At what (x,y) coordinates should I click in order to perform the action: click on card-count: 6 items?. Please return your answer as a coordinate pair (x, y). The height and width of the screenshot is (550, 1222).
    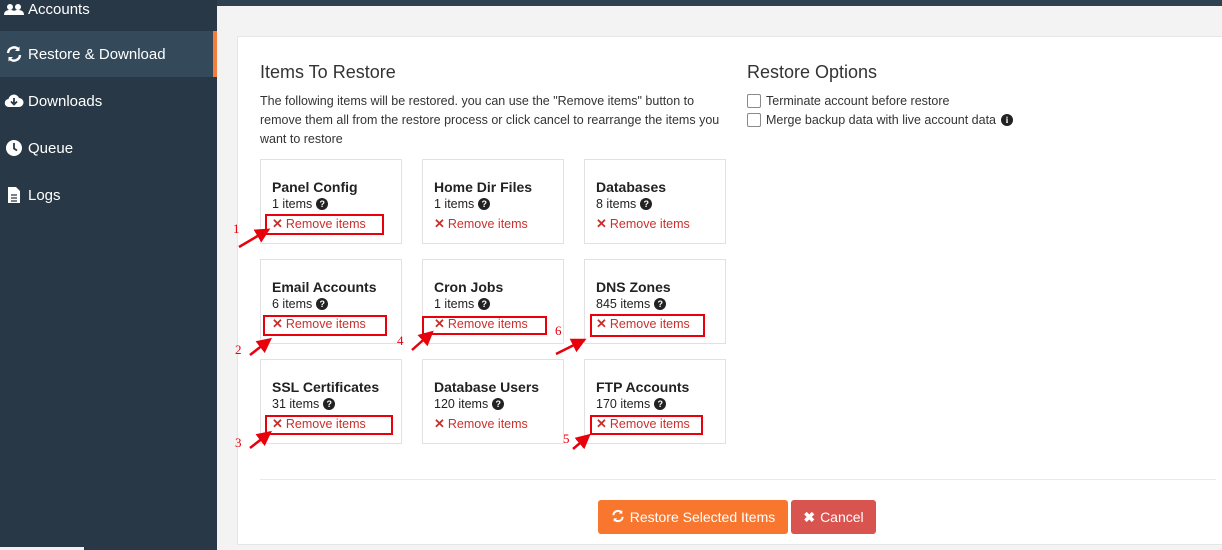
    Looking at the image, I should click on (300, 304).